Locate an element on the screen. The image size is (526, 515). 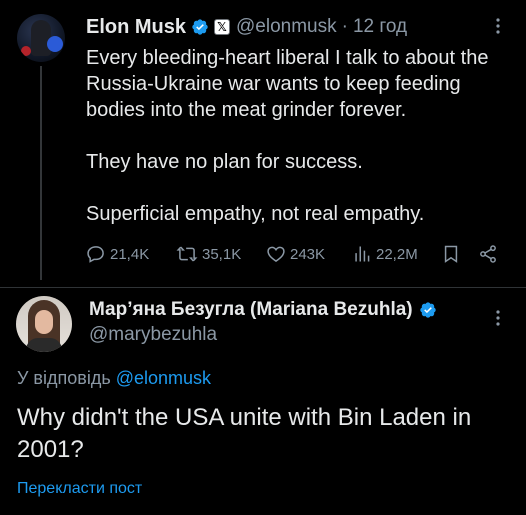
bookmark-icon is located at coordinates (451, 254).